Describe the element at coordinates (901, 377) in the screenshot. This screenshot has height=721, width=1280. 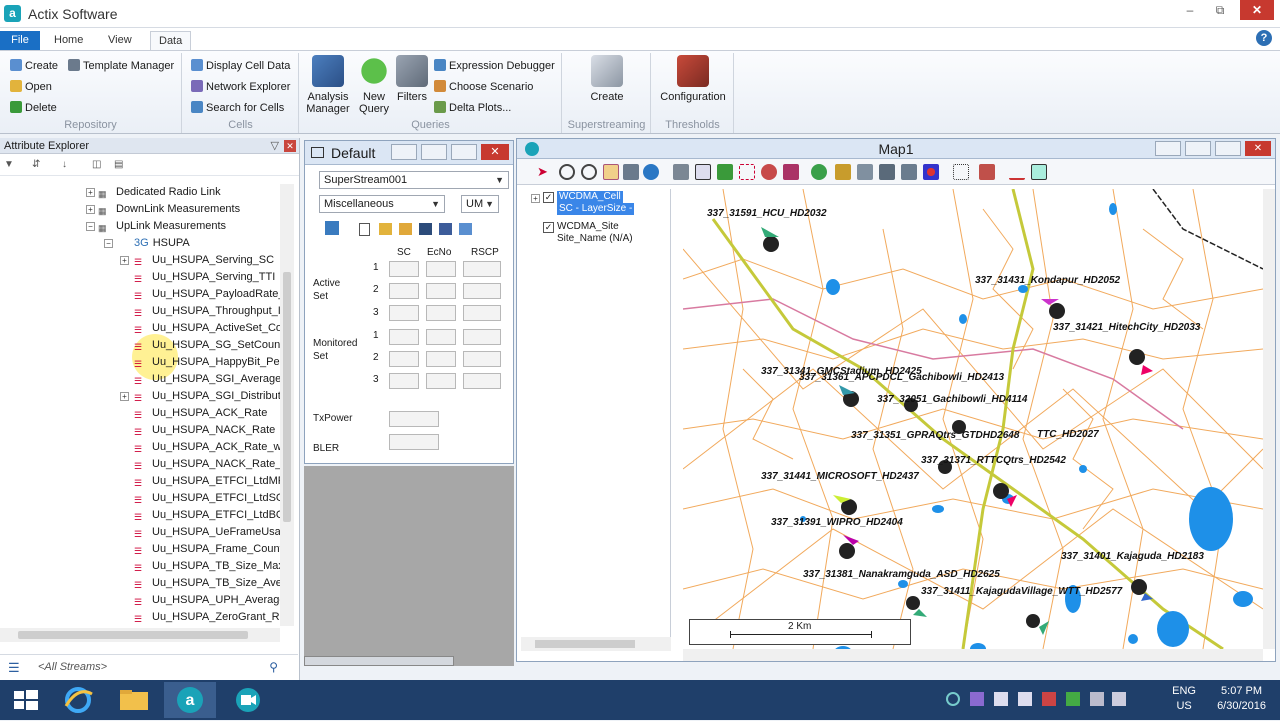
I see `site-label: 337_31361_APCPDCL_Gachibowli_HD2413` at that location.